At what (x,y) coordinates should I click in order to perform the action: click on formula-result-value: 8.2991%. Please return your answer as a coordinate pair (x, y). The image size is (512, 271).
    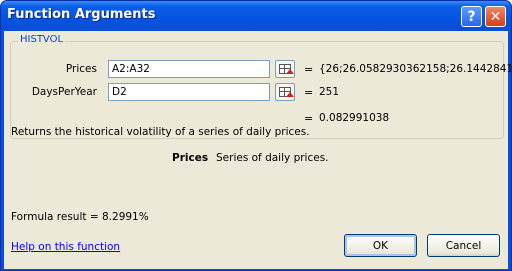
    Looking at the image, I should click on (125, 217).